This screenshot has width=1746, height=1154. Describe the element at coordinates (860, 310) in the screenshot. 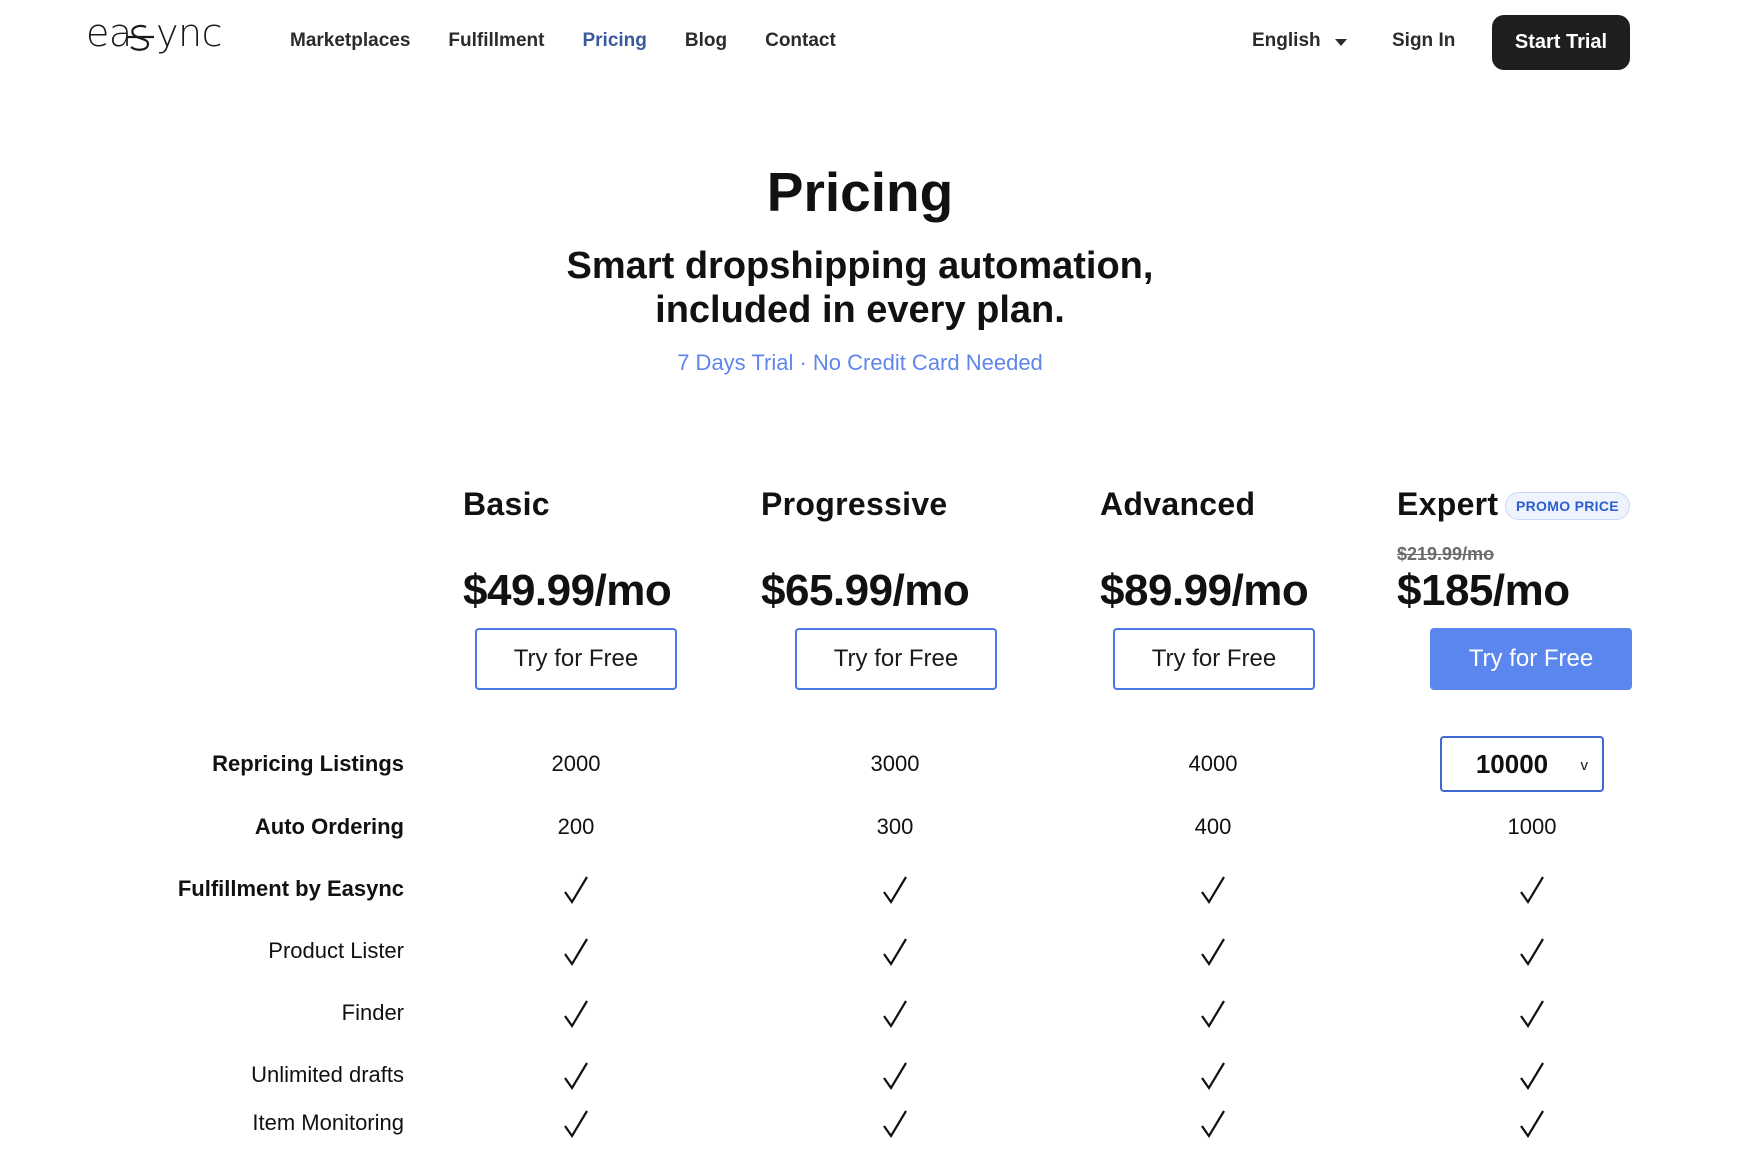

I see `subtitle-line-2: included in every plan.` at that location.